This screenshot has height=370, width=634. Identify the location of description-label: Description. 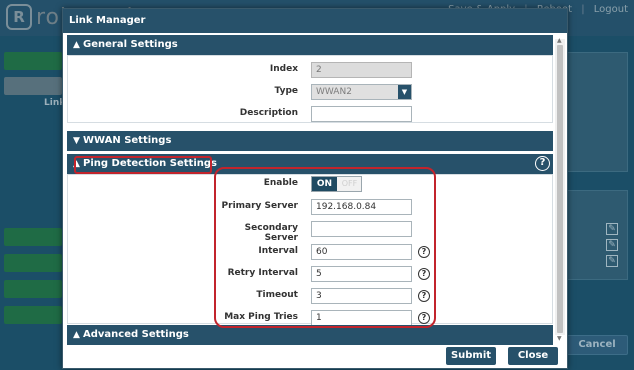
(268, 113).